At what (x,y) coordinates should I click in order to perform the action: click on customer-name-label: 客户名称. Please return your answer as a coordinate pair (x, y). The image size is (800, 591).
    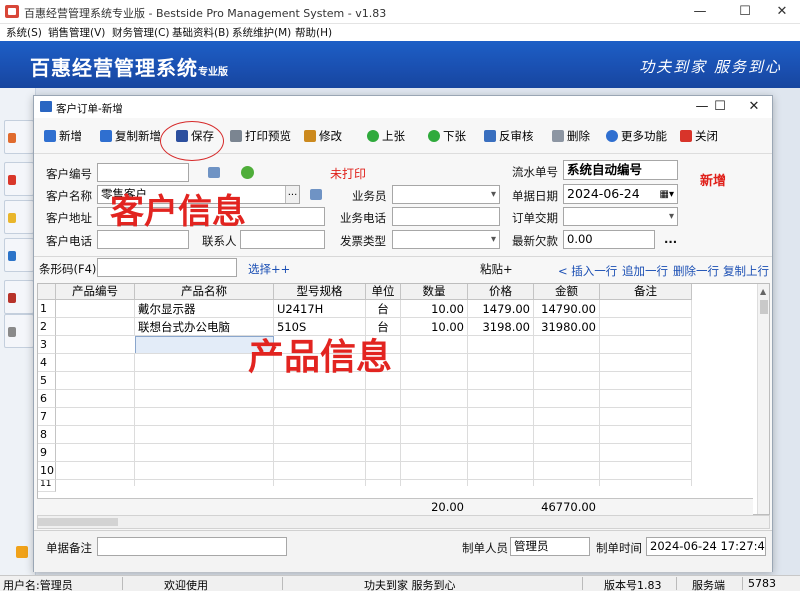
    Looking at the image, I should click on (69, 196).